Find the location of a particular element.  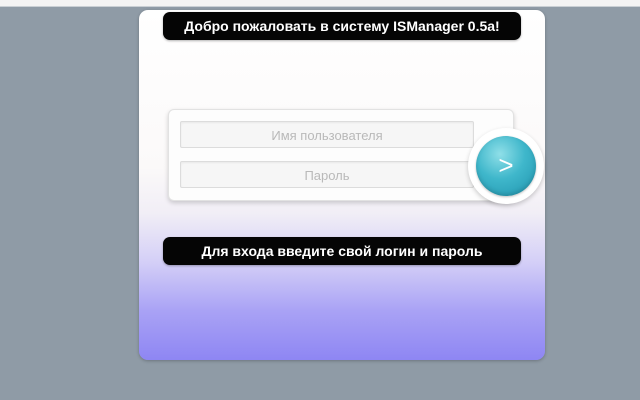

login-hint-banner: Для входа введите свой логин и пароль is located at coordinates (342, 251).